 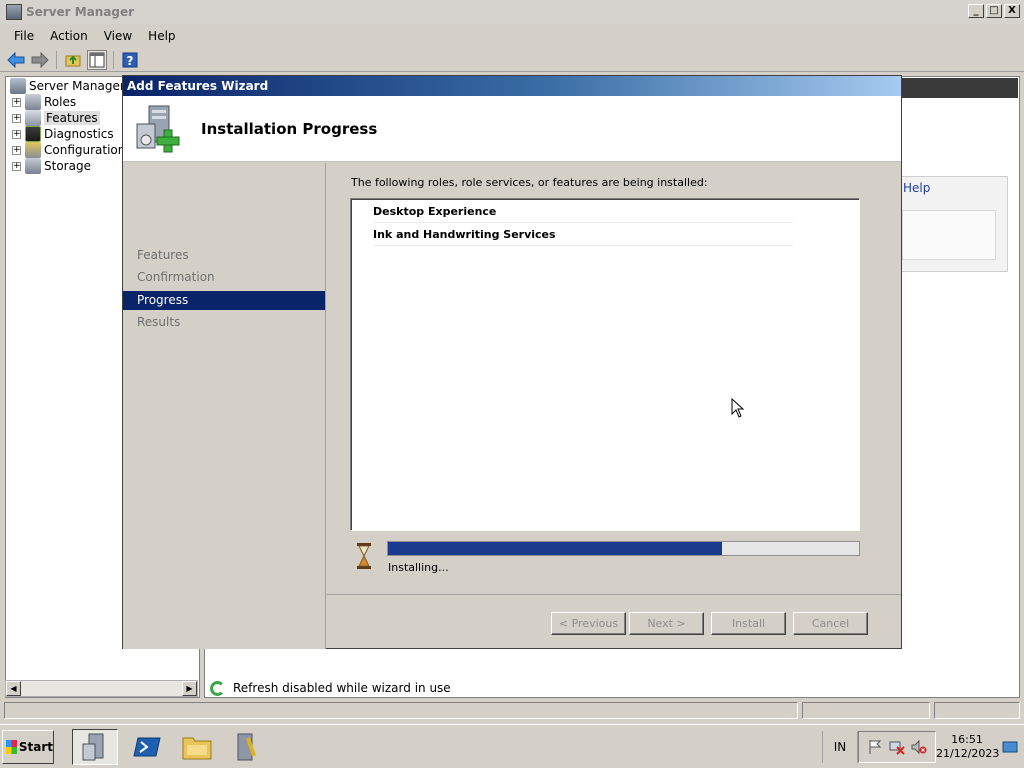 What do you see at coordinates (217, 688) in the screenshot?
I see `refresh-icon` at bounding box center [217, 688].